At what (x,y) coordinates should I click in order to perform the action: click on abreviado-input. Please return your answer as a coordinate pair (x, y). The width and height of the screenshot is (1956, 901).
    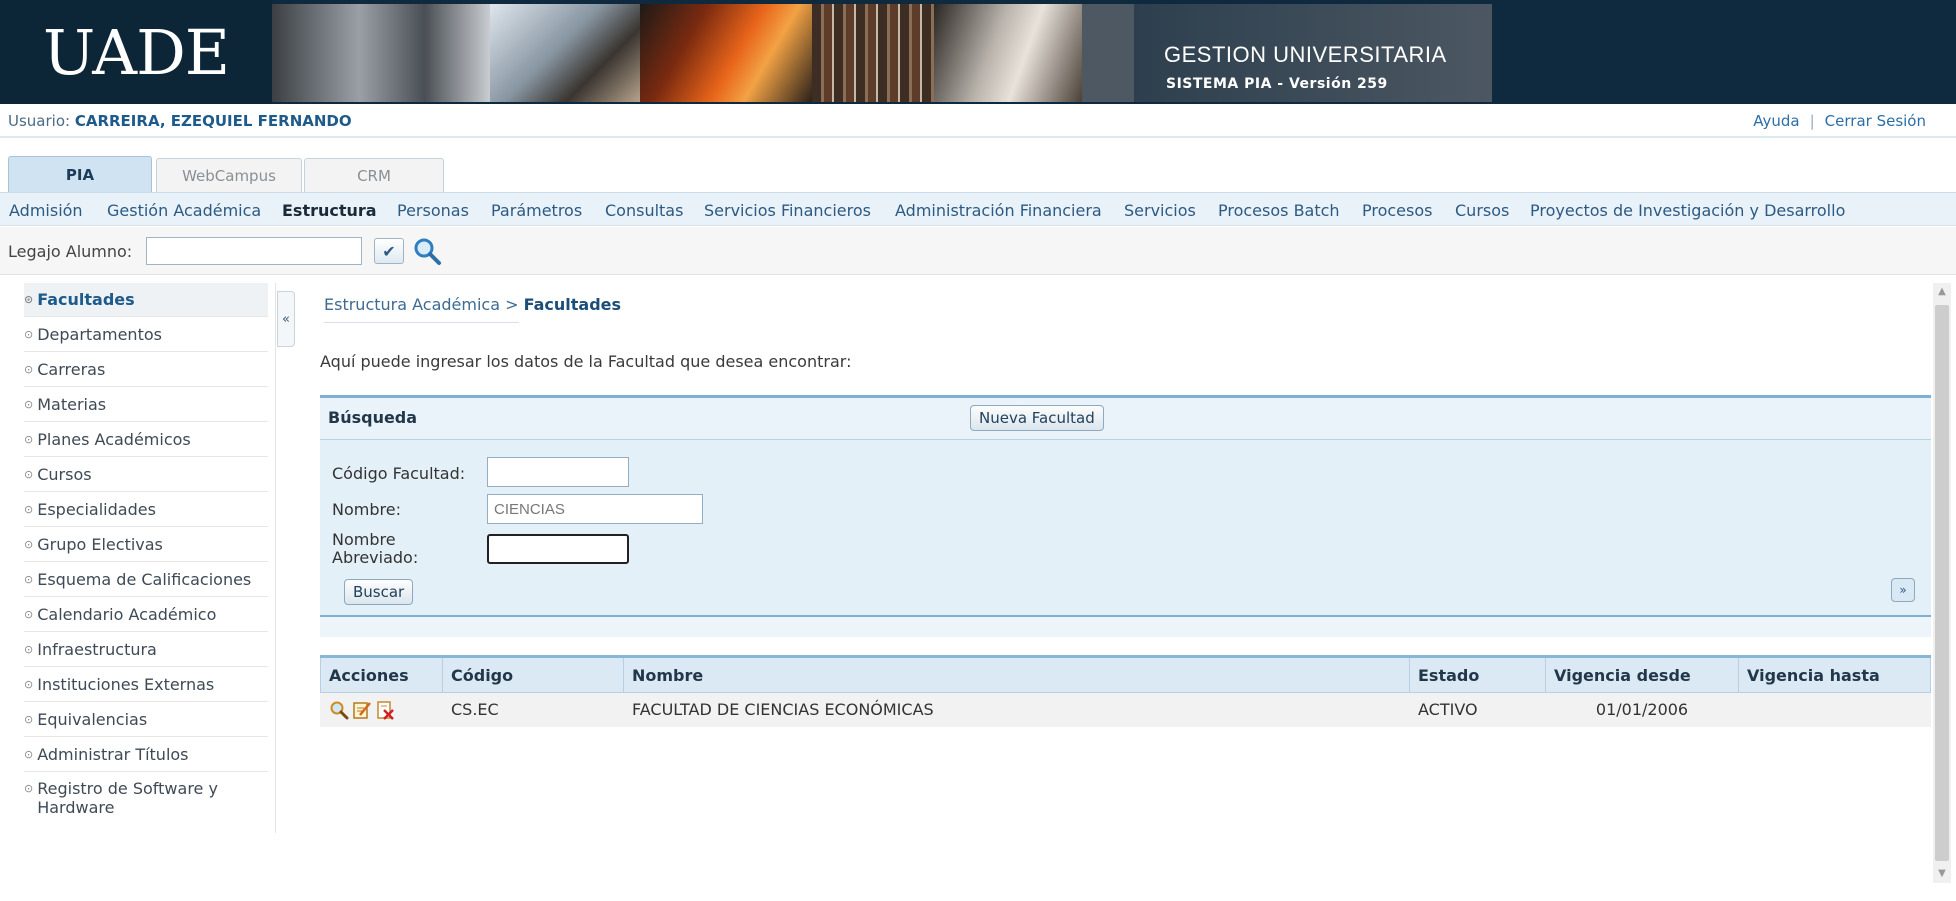
    Looking at the image, I should click on (558, 549).